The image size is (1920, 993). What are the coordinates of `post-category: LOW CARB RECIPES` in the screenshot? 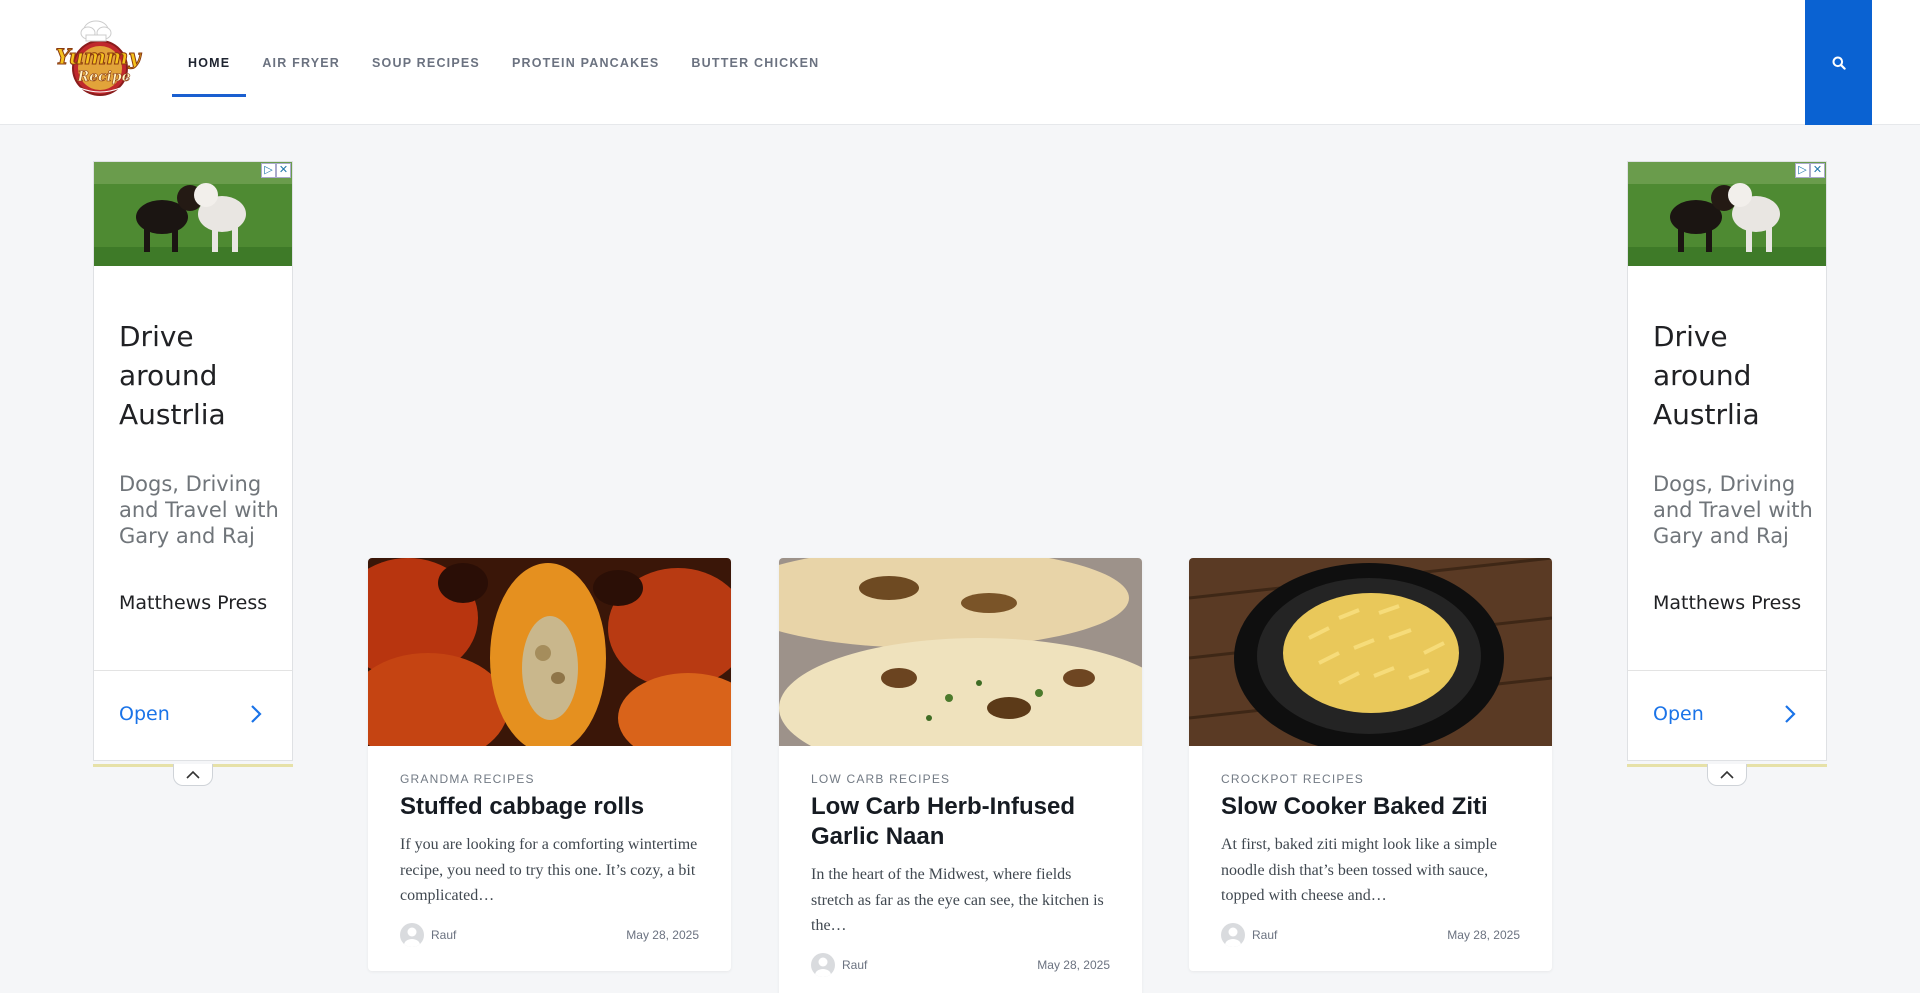 It's located at (960, 779).